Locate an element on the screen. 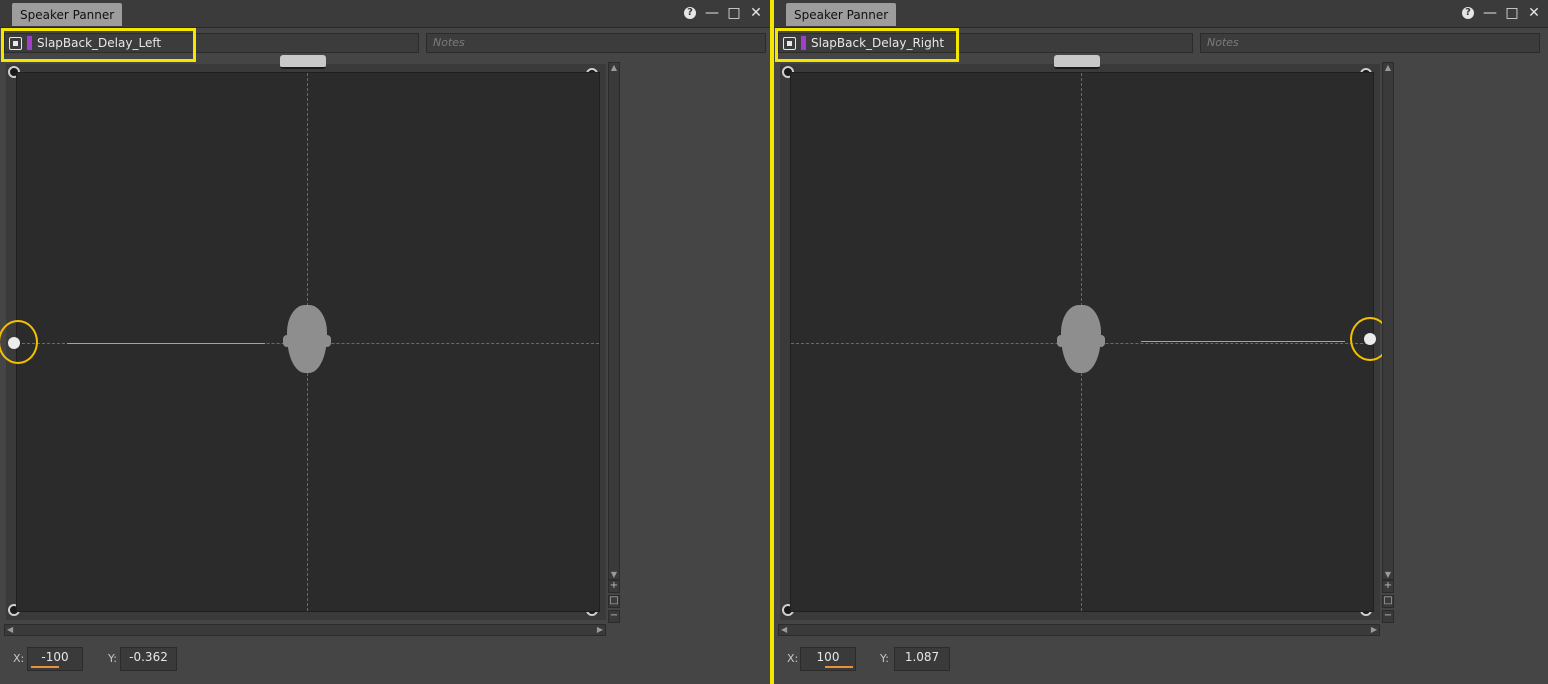 This screenshot has width=1548, height=684. track-toolbar: SlapBack_Delay_Left Notes is located at coordinates (385, 45).